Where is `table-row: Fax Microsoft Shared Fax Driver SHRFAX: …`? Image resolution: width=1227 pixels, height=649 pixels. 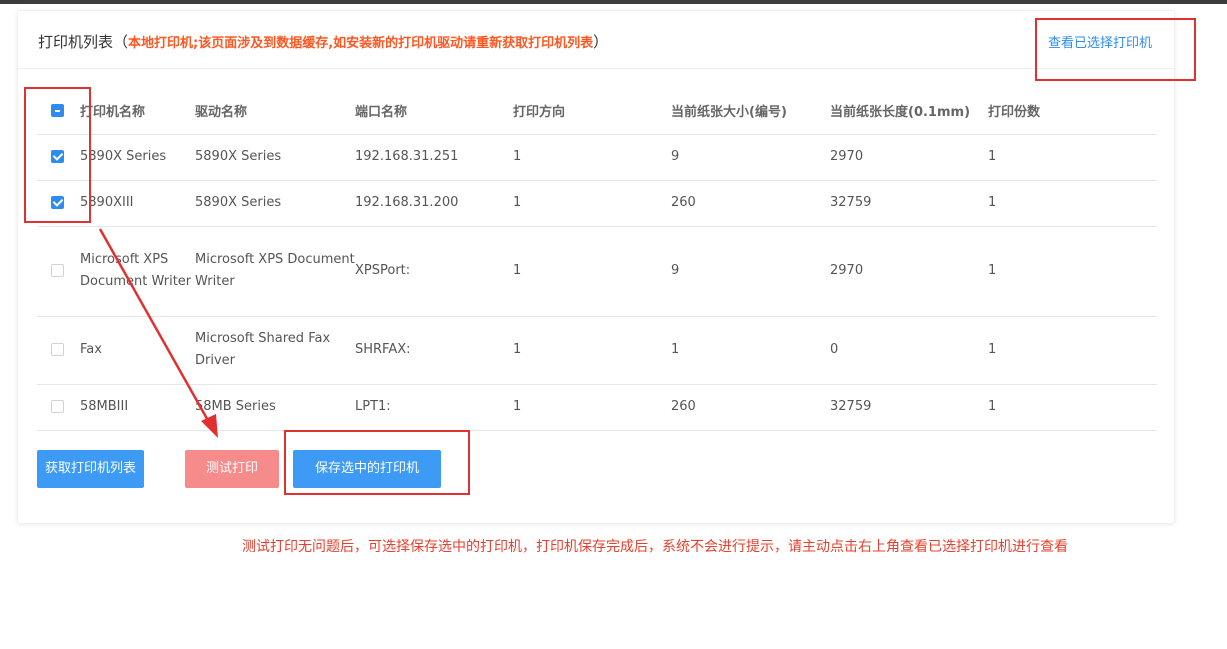
table-row: Fax Microsoft Shared Fax Driver SHRFAX: … is located at coordinates (597, 350).